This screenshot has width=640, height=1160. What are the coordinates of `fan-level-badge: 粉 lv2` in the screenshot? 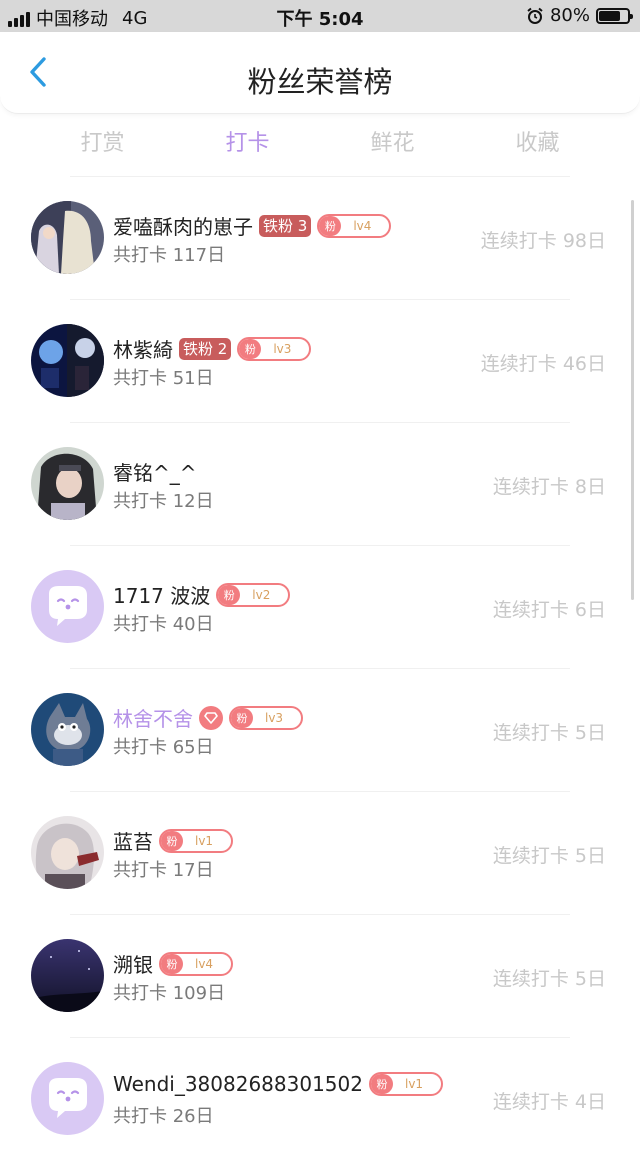 It's located at (253, 594).